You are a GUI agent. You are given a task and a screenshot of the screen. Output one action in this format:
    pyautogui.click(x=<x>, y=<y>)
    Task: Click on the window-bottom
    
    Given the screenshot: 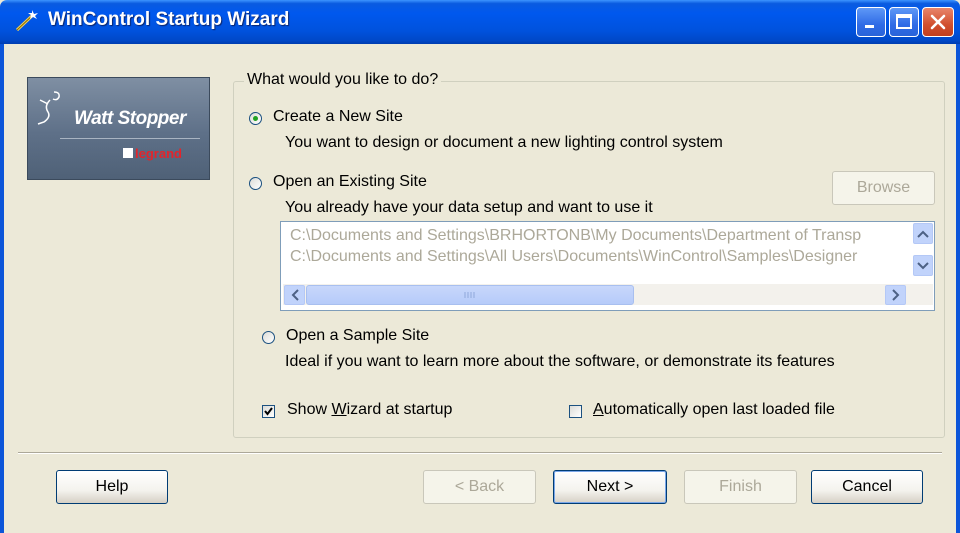 What is the action you would take?
    pyautogui.click(x=480, y=527)
    